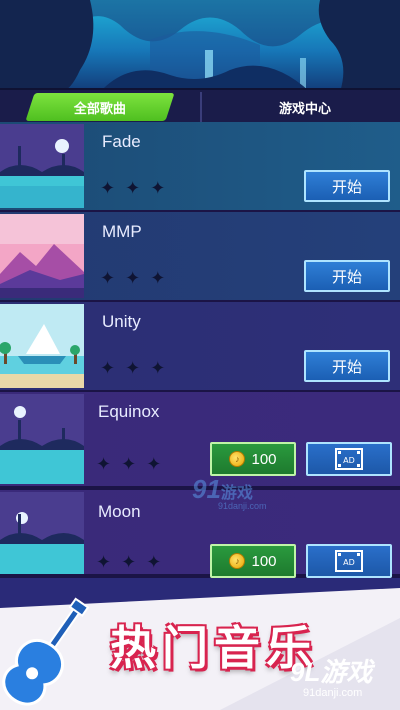 Image resolution: width=400 pixels, height=710 pixels. I want to click on watermark-bottom-url: 91danji.com, so click(333, 693).